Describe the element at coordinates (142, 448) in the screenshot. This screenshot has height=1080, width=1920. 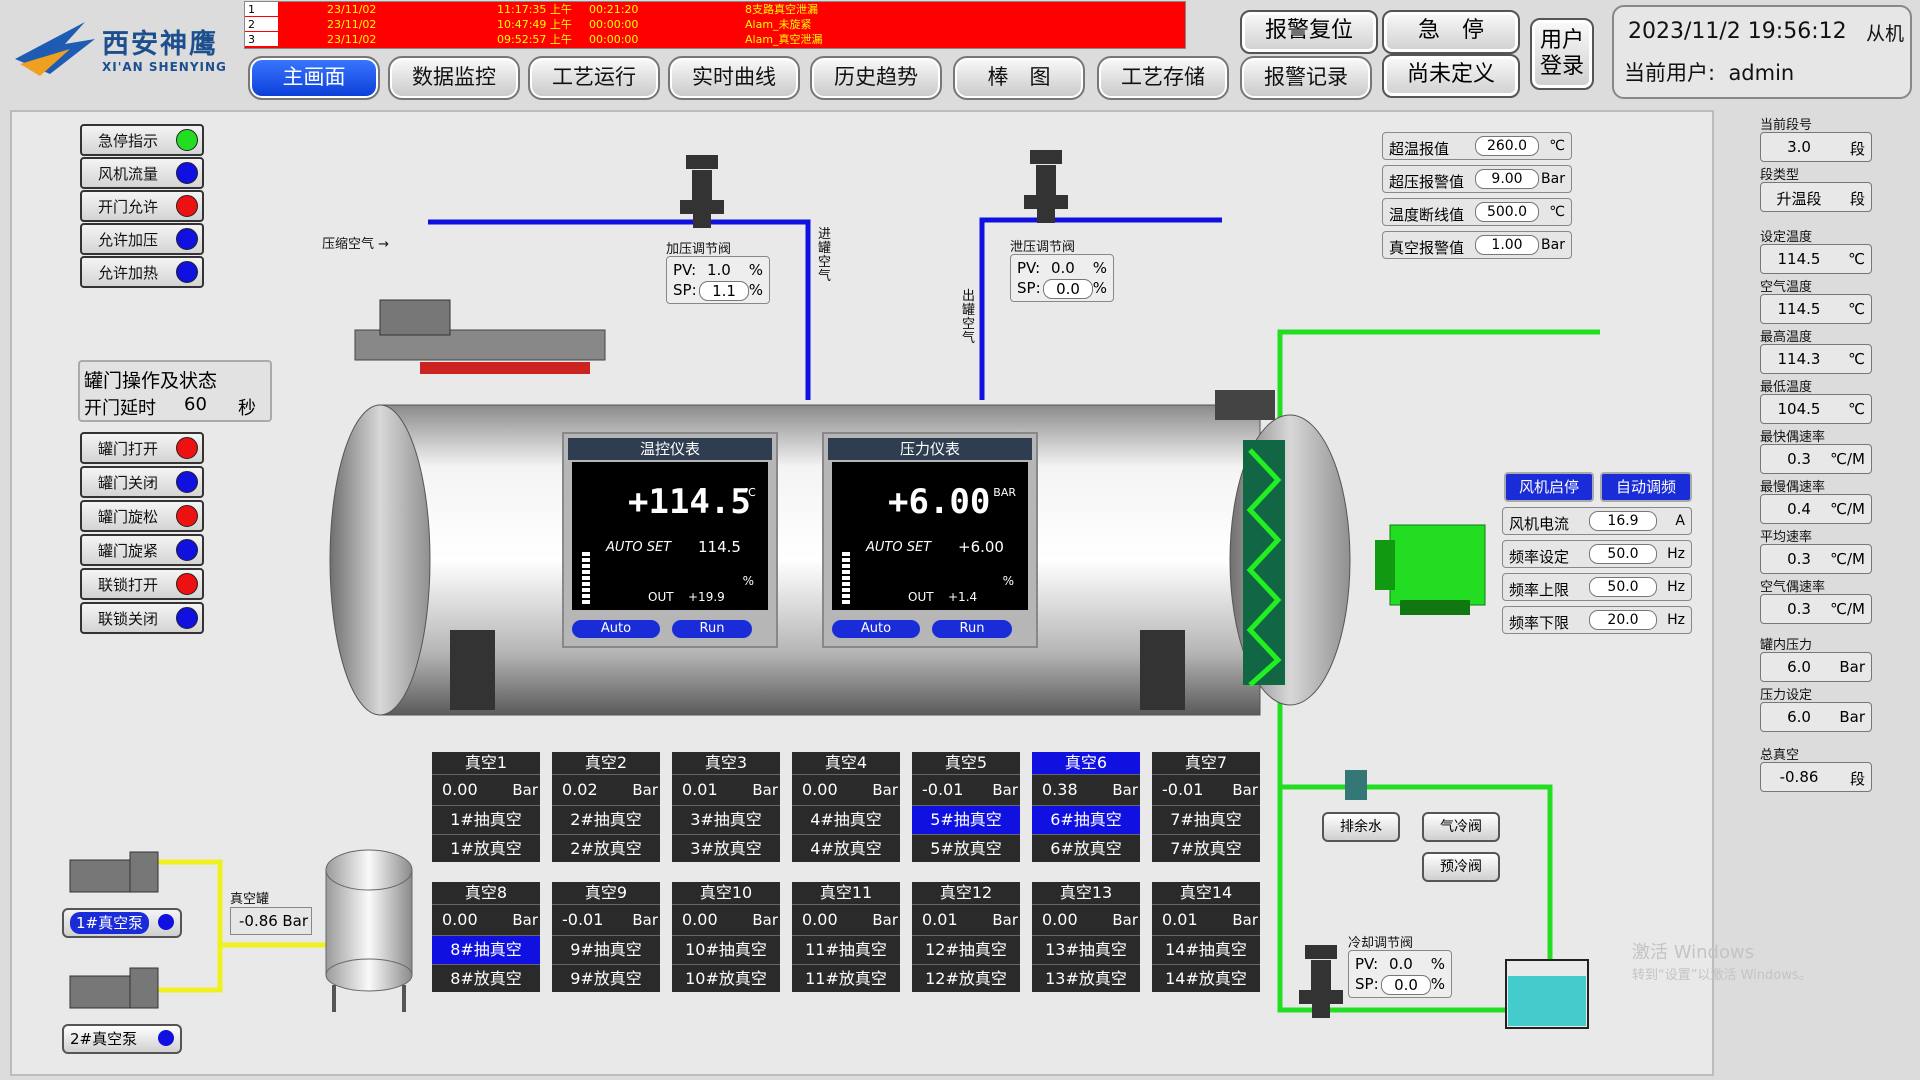
I see `door-op-0: 罐门打开` at that location.